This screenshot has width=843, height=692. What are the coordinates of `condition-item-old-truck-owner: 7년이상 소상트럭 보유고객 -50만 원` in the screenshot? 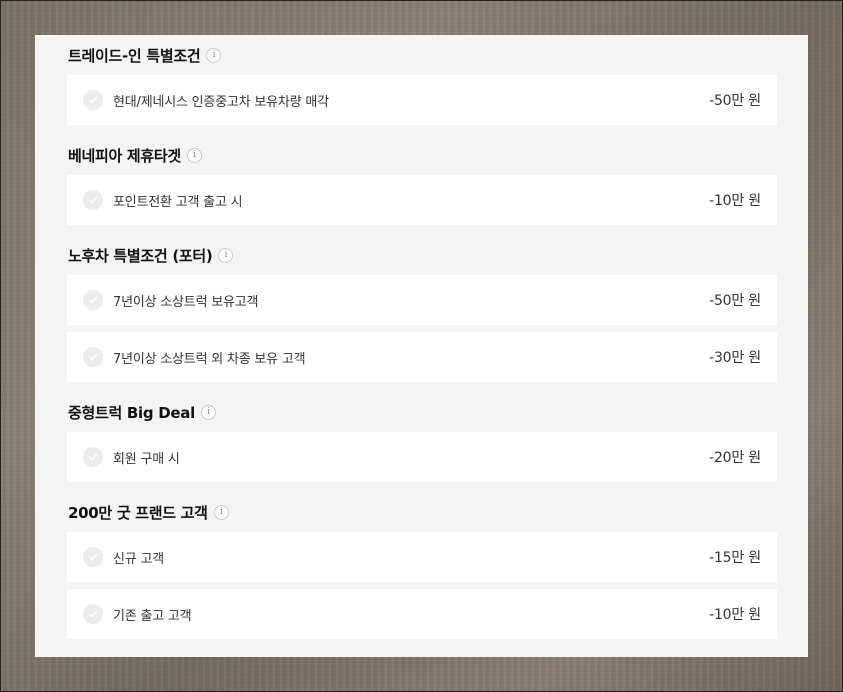 It's located at (422, 300).